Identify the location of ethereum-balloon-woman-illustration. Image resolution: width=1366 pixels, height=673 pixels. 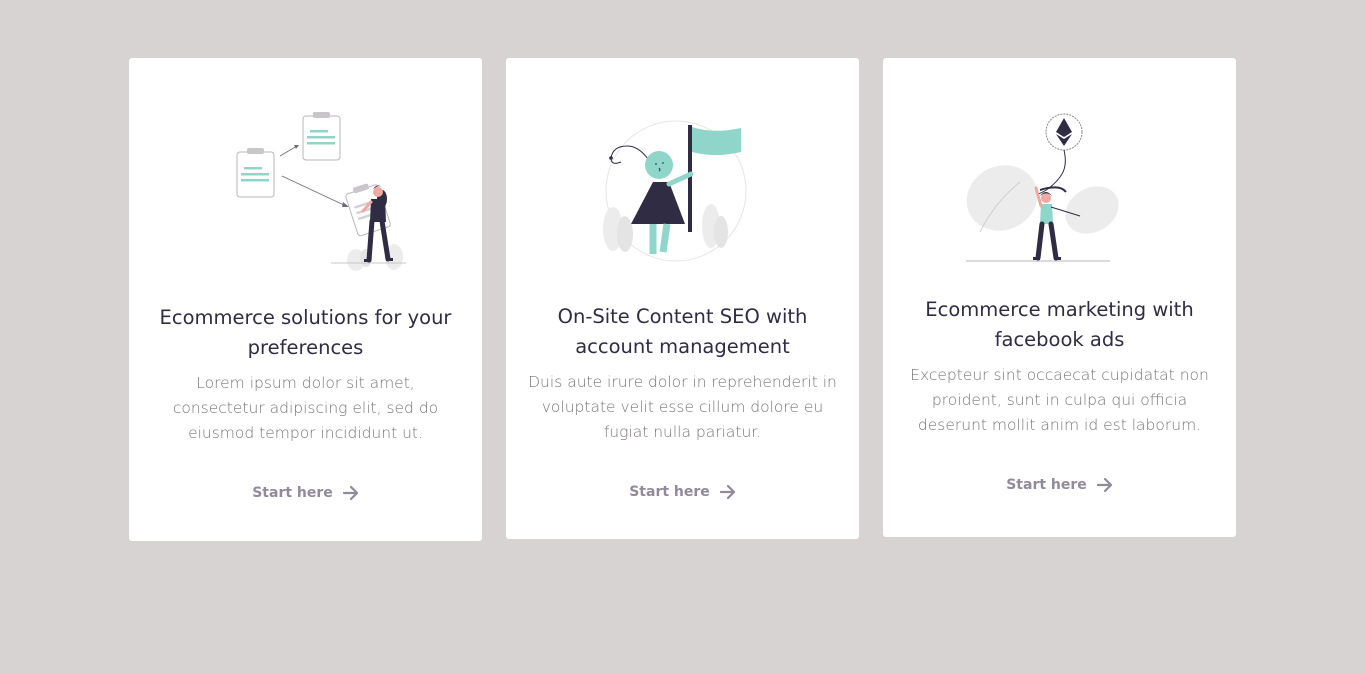
(1042, 187).